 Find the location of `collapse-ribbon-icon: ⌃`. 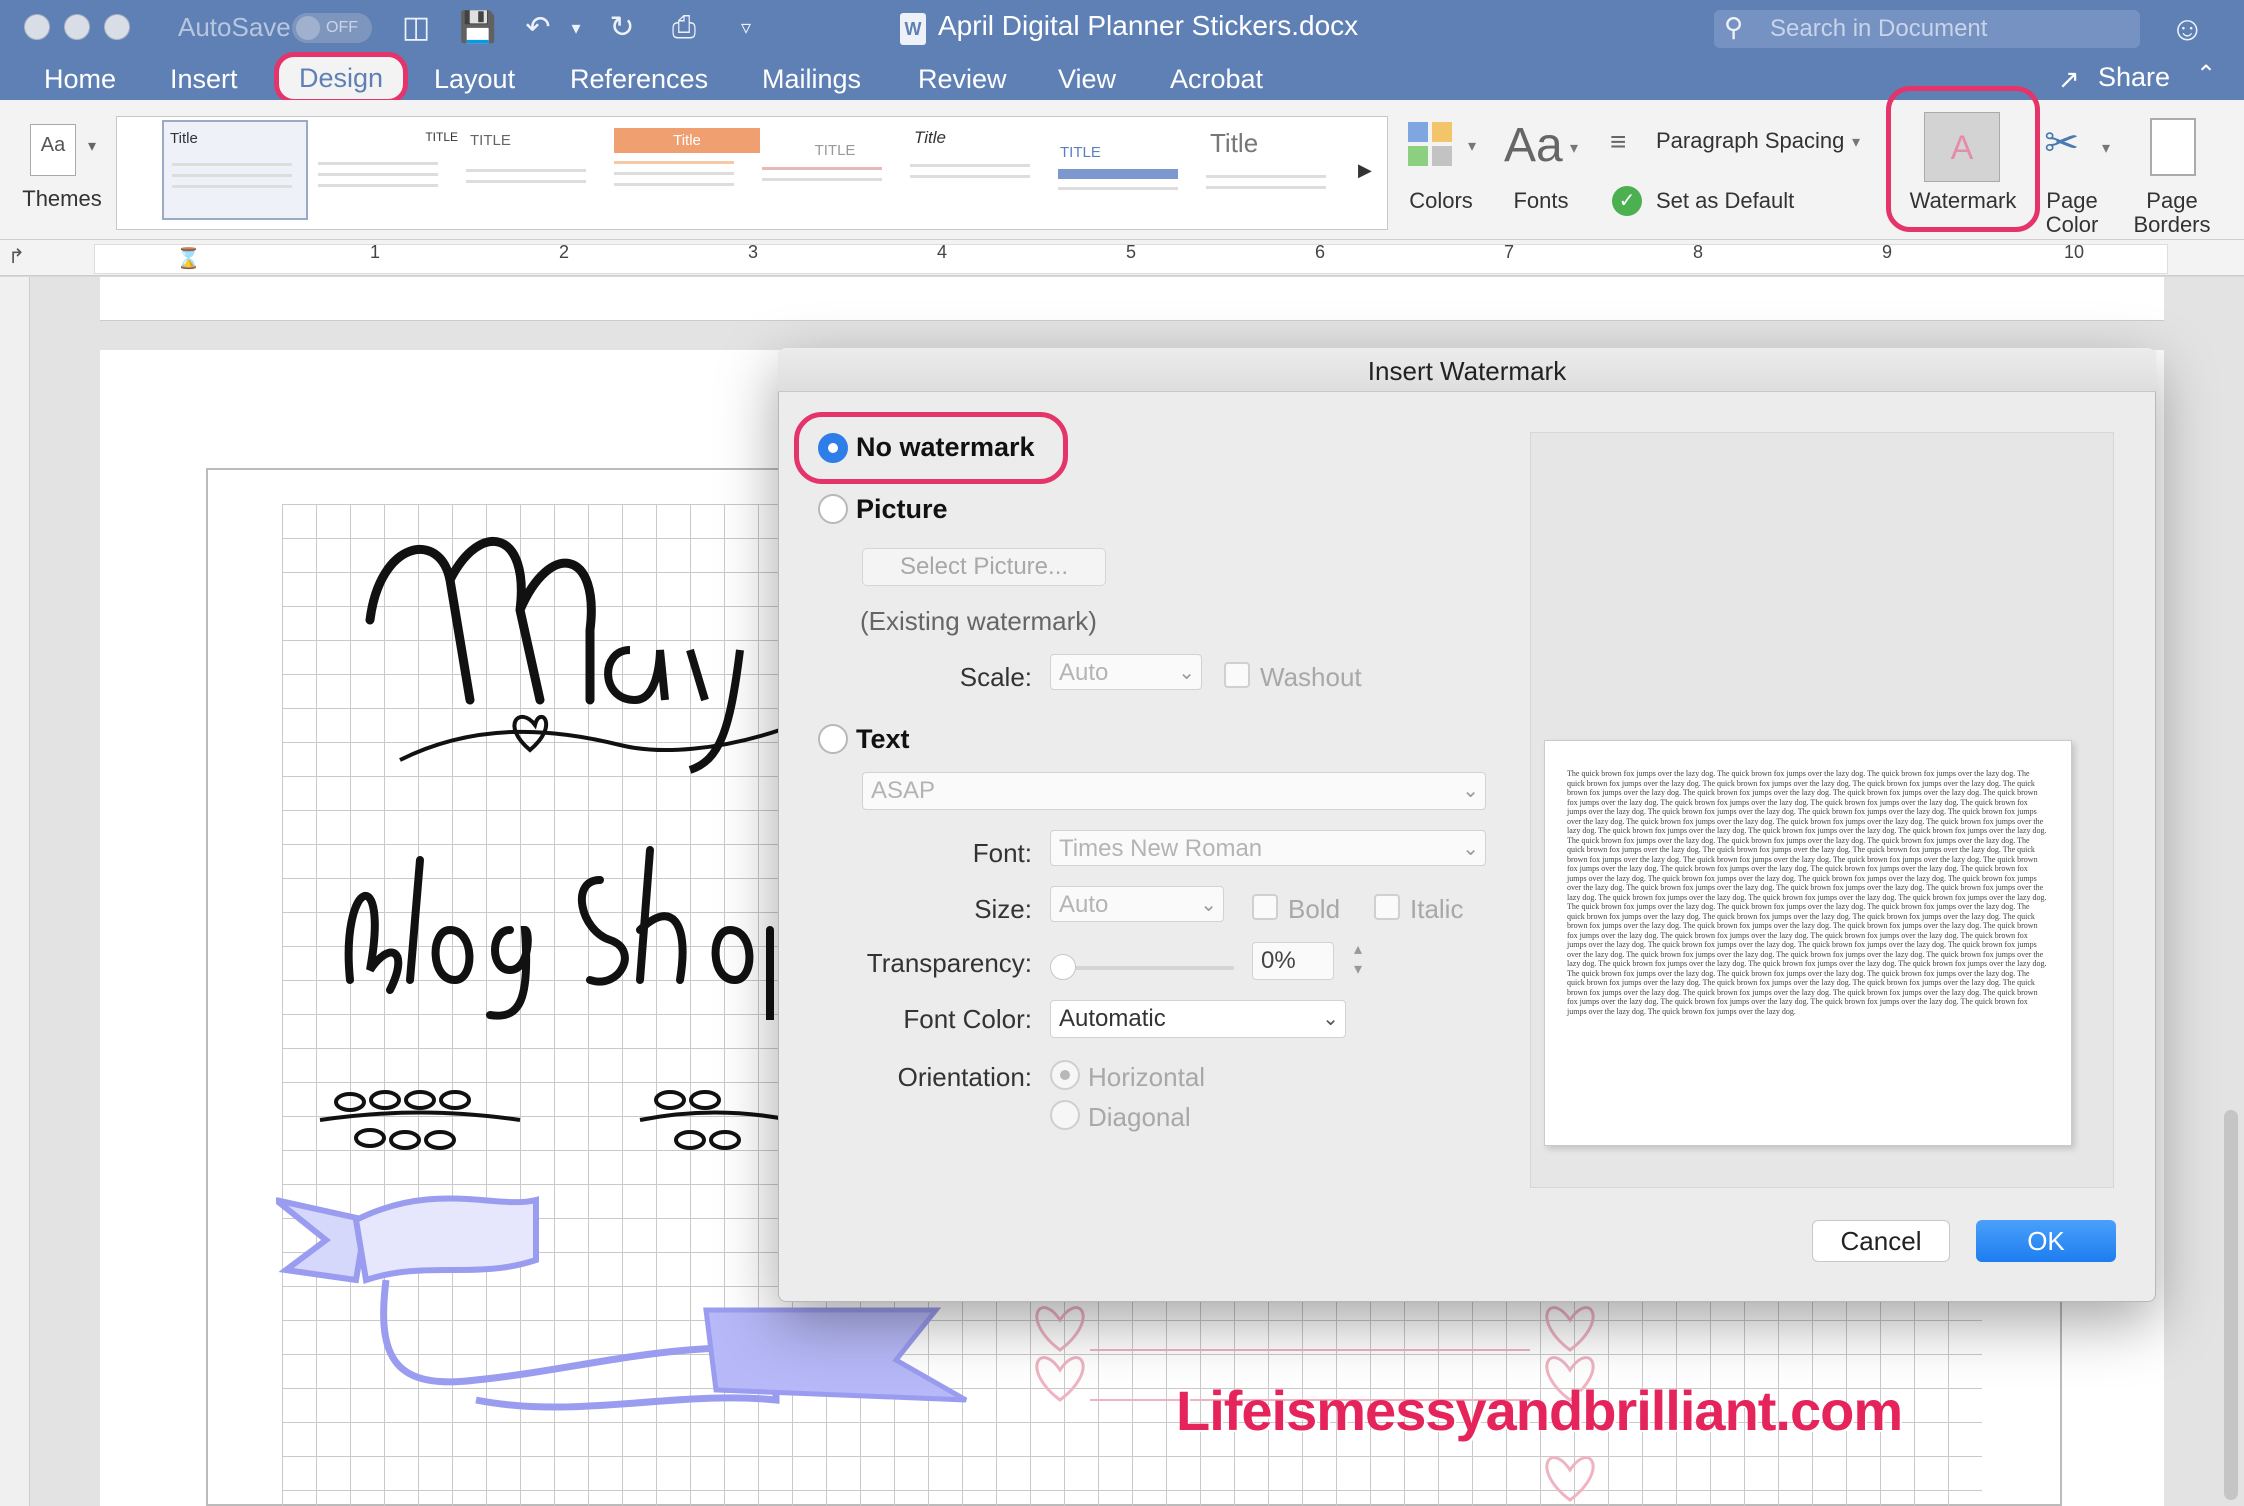

collapse-ribbon-icon: ⌃ is located at coordinates (2206, 74).